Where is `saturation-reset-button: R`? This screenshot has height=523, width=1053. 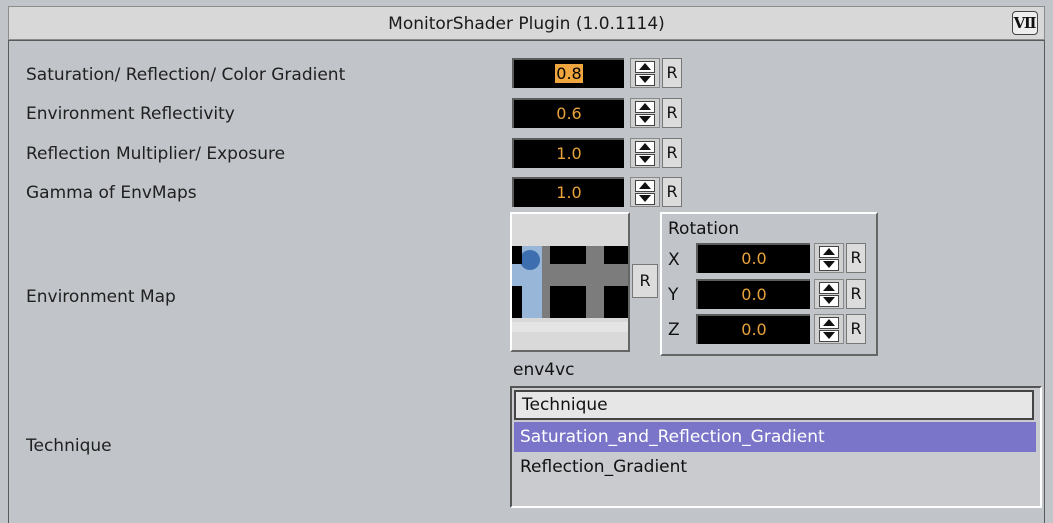
saturation-reset-button: R is located at coordinates (672, 73).